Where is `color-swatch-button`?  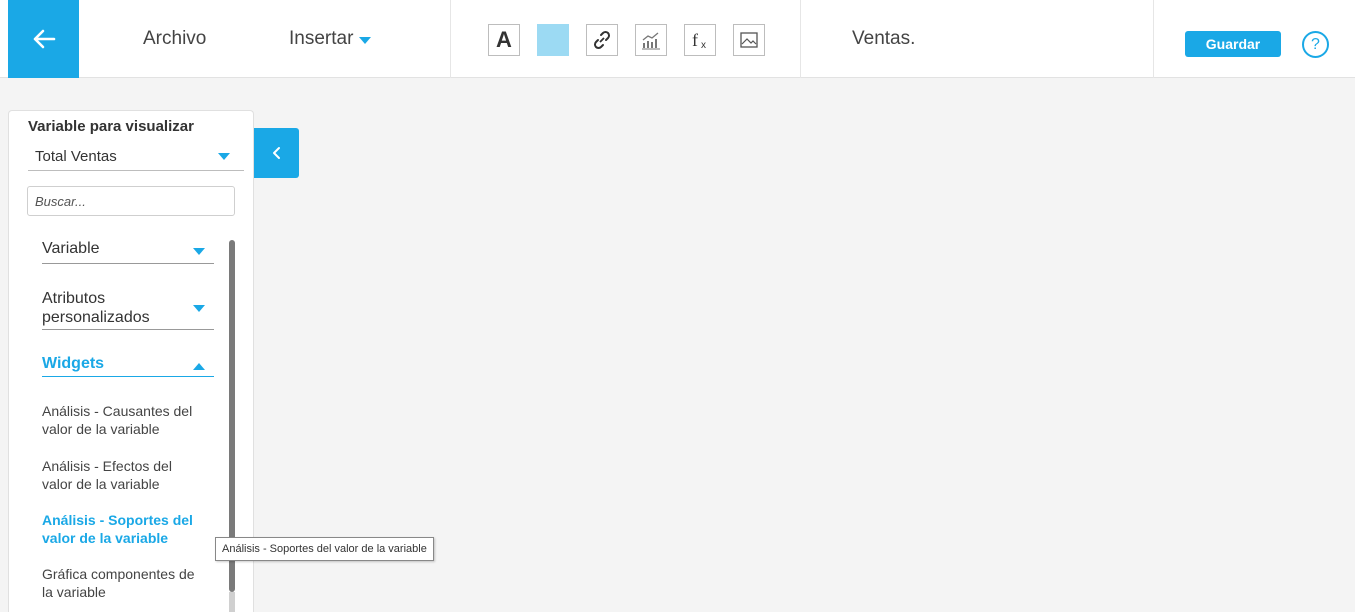 color-swatch-button is located at coordinates (553, 40).